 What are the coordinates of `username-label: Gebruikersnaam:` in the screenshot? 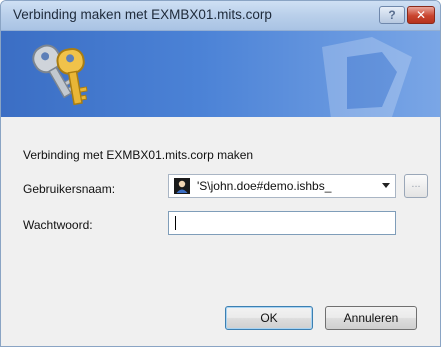 It's located at (69, 189).